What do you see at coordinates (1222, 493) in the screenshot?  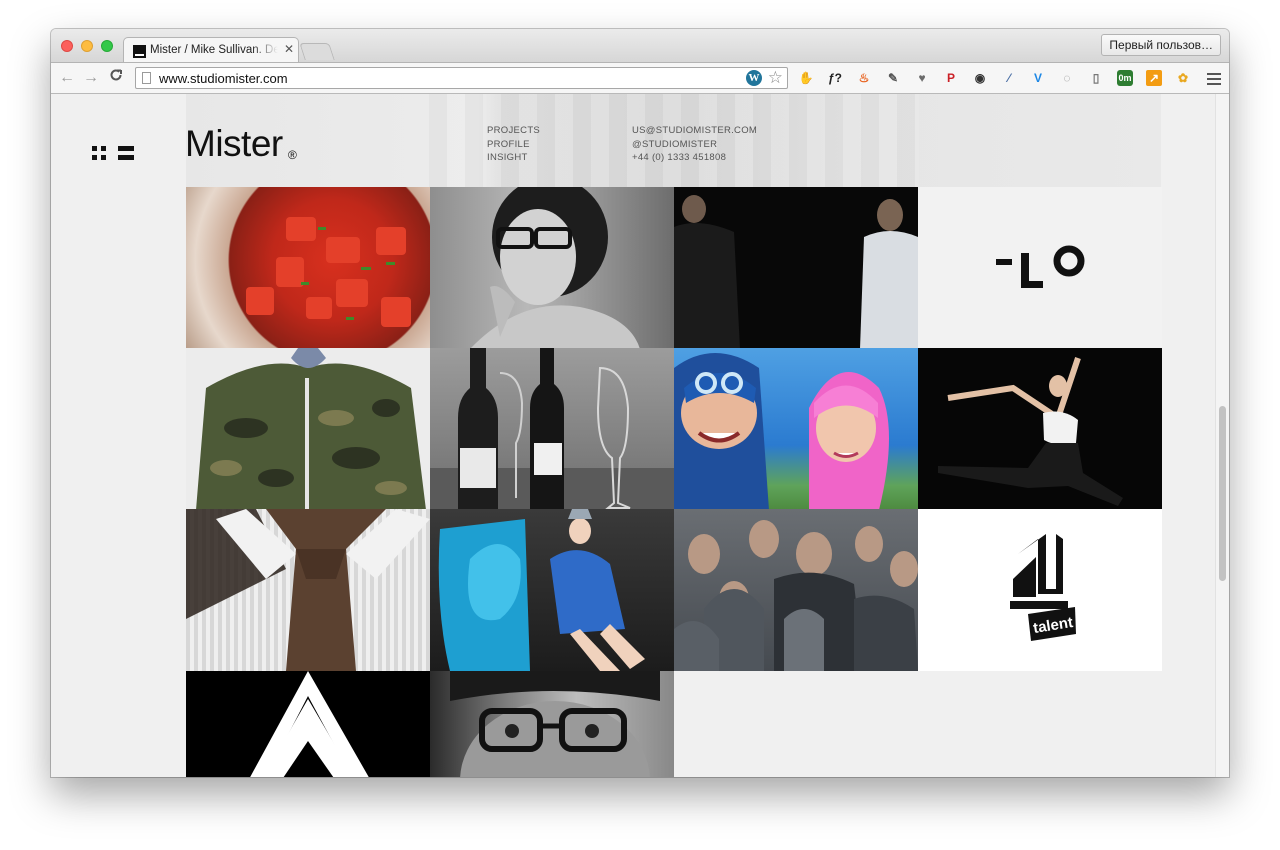 I see `scrollbar-thumb` at bounding box center [1222, 493].